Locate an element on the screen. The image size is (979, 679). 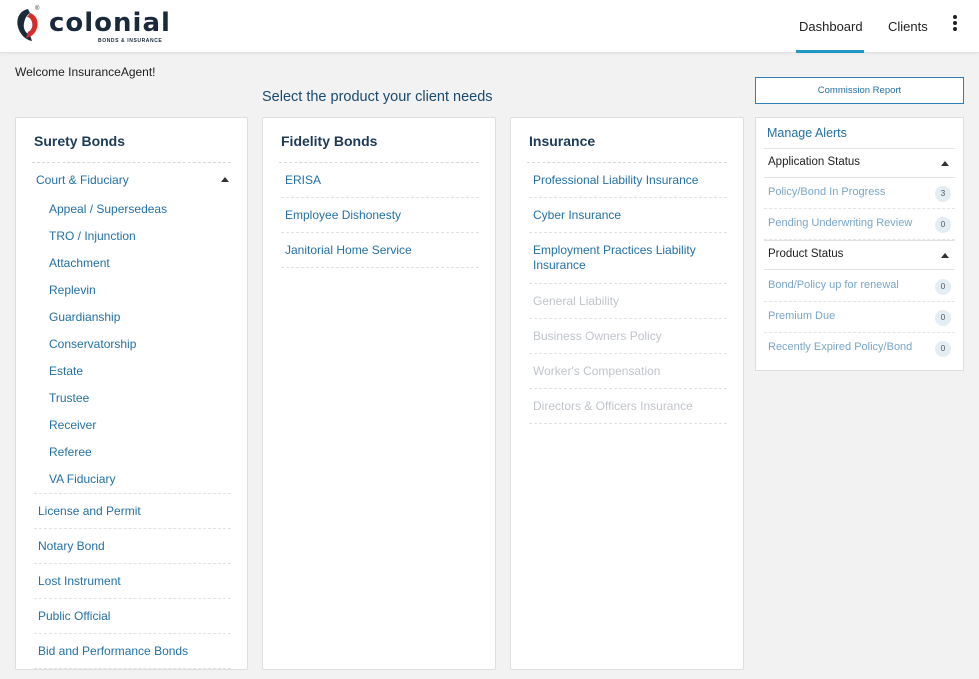
alert-row: Policy/Bond In Progress 3 is located at coordinates (859, 193).